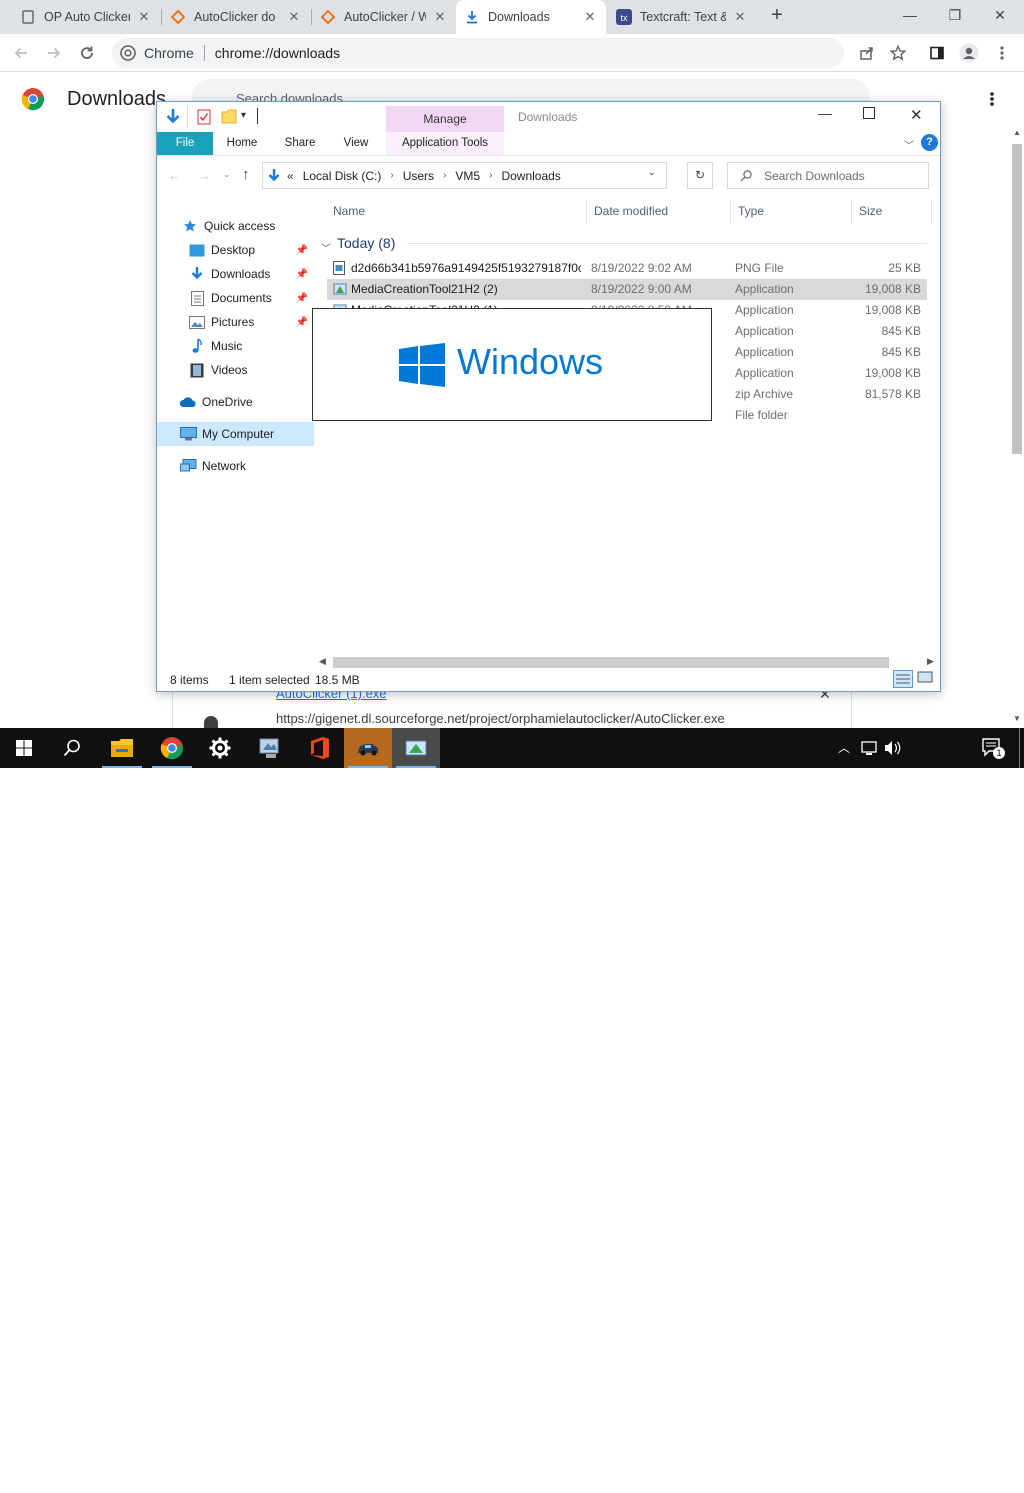 This screenshot has width=1024, height=1493. I want to click on page-scrollbar: ▲ ▼, so click(1017, 428).